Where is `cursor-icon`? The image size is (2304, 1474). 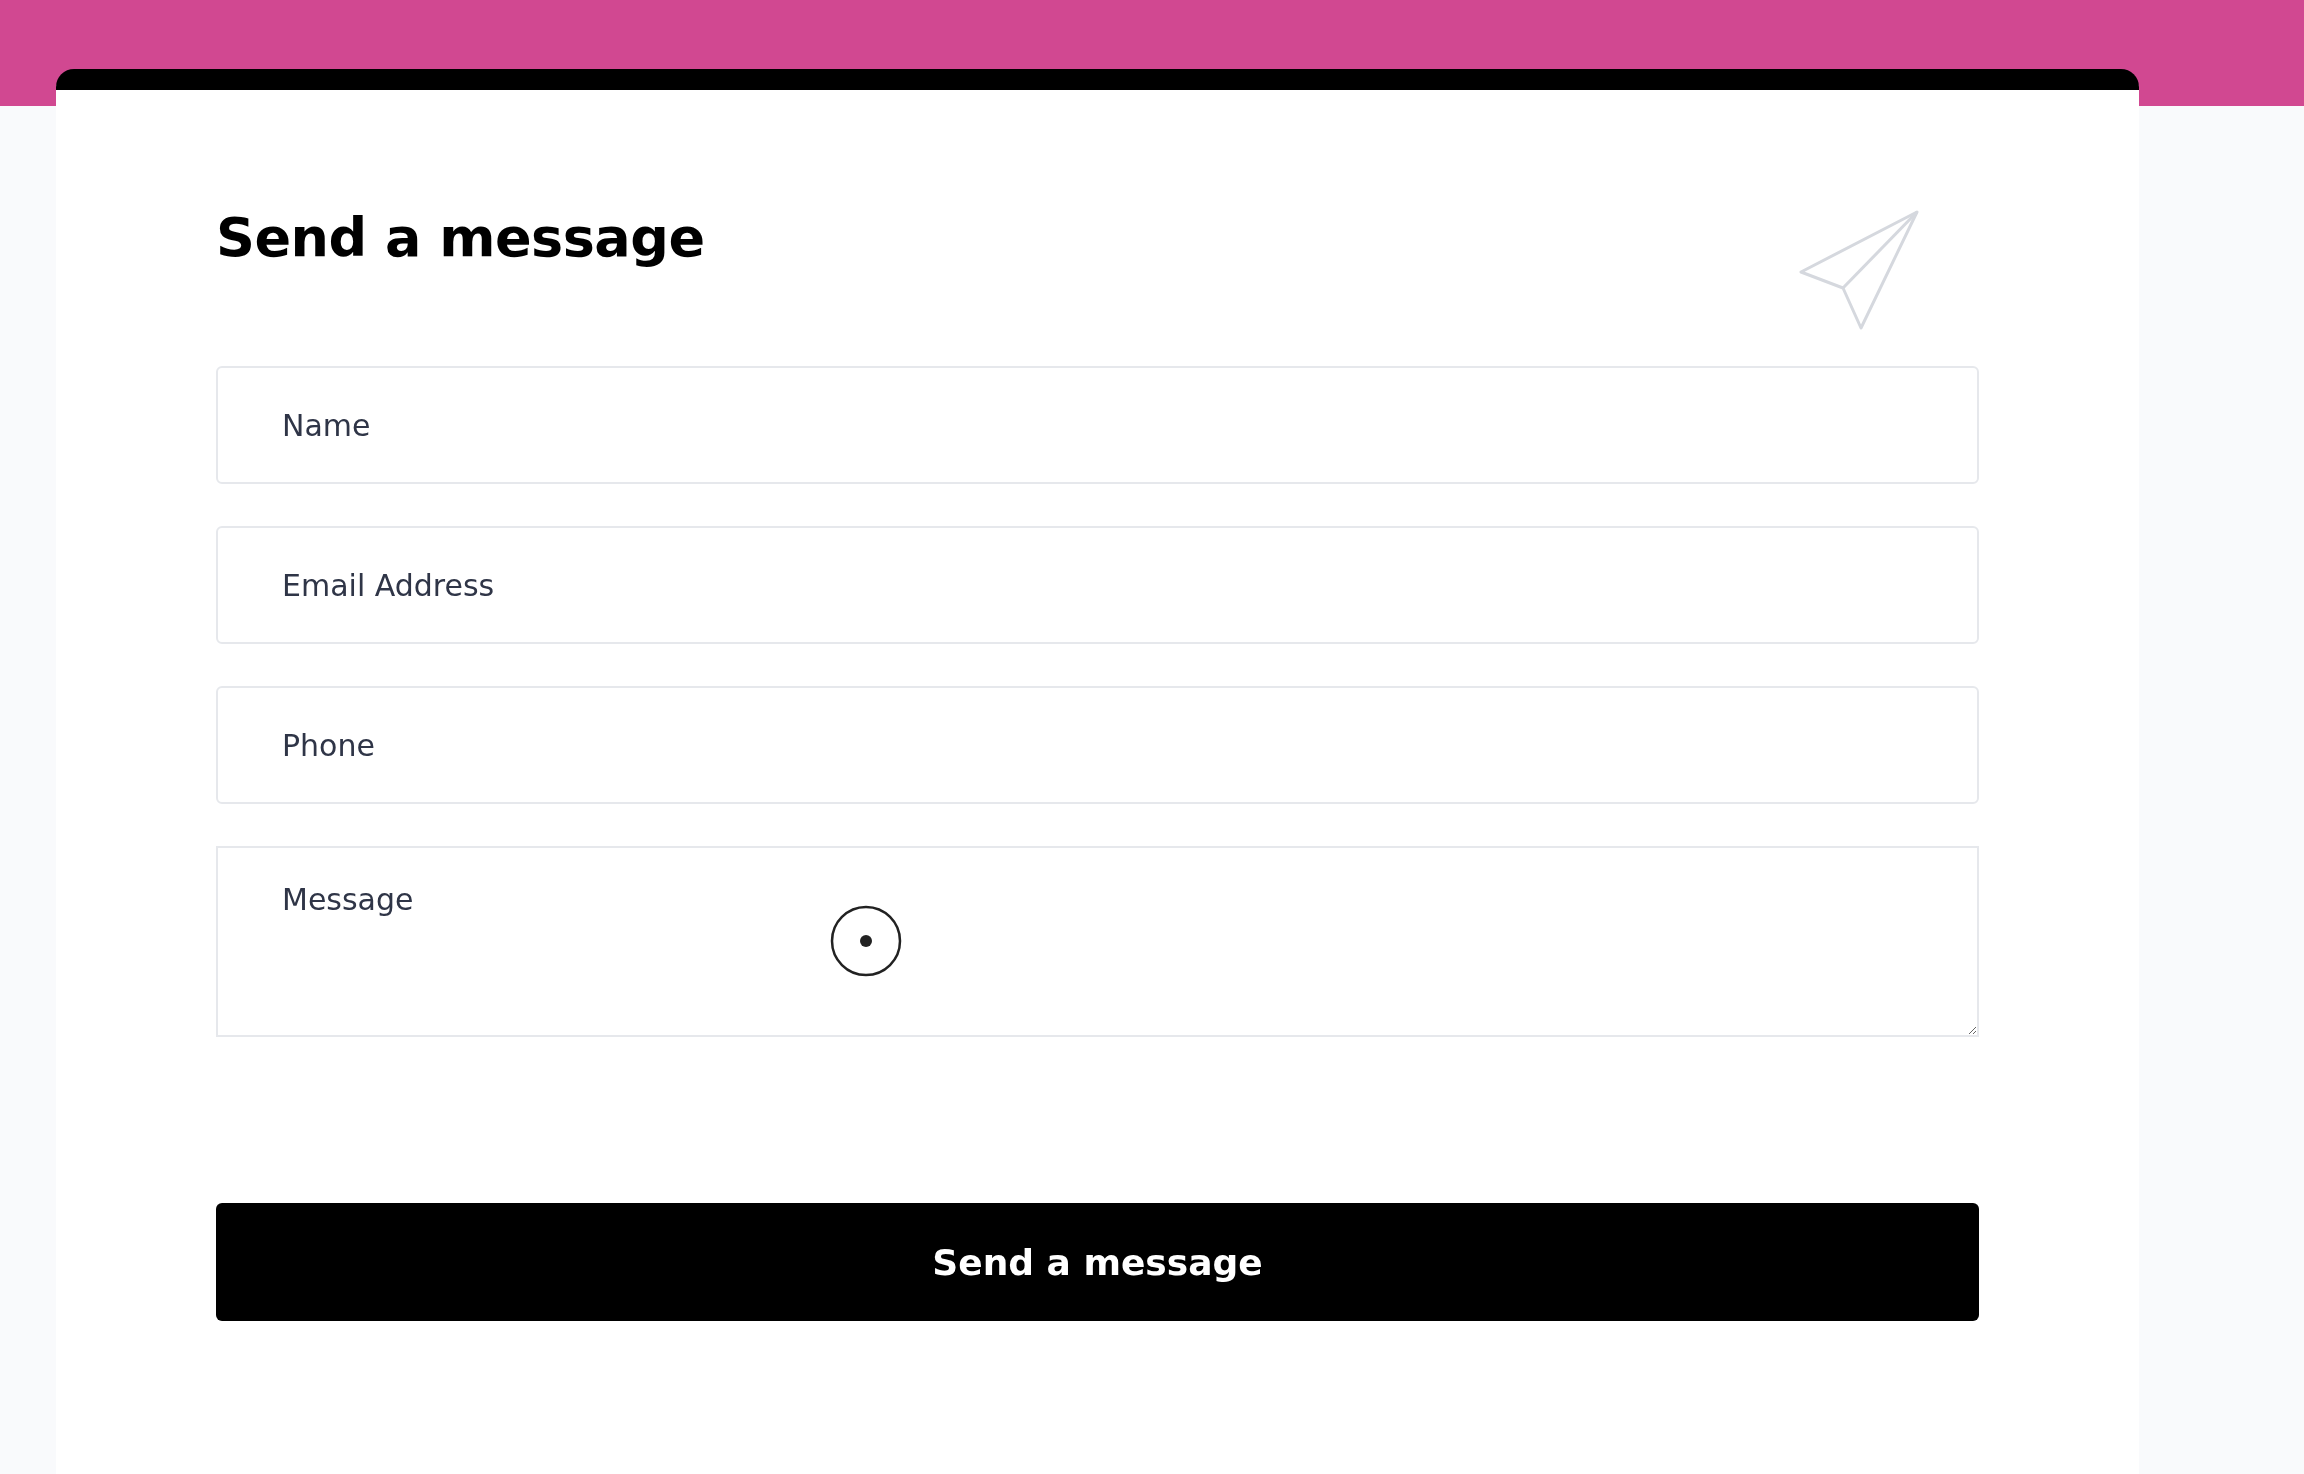 cursor-icon is located at coordinates (866, 941).